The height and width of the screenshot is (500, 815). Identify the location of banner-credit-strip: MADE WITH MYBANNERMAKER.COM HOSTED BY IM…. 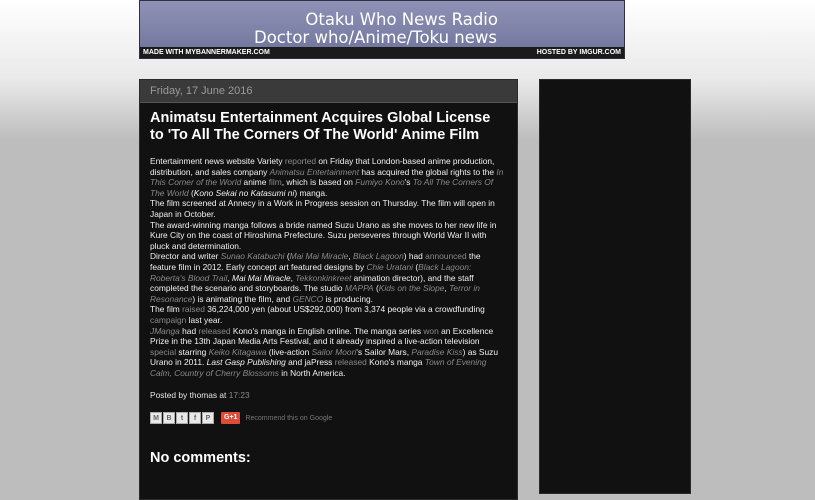
(382, 52).